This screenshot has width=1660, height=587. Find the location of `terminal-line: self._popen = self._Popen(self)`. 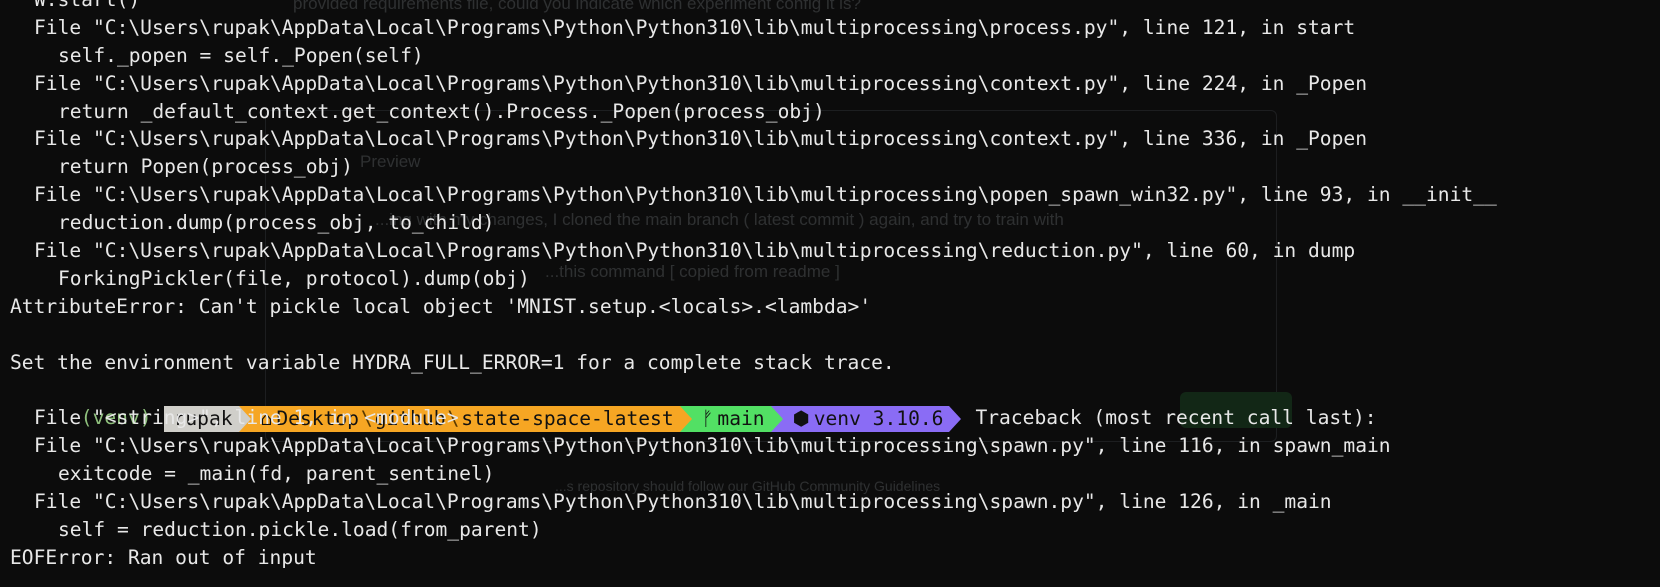

terminal-line: self._popen = self._Popen(self) is located at coordinates (241, 55).